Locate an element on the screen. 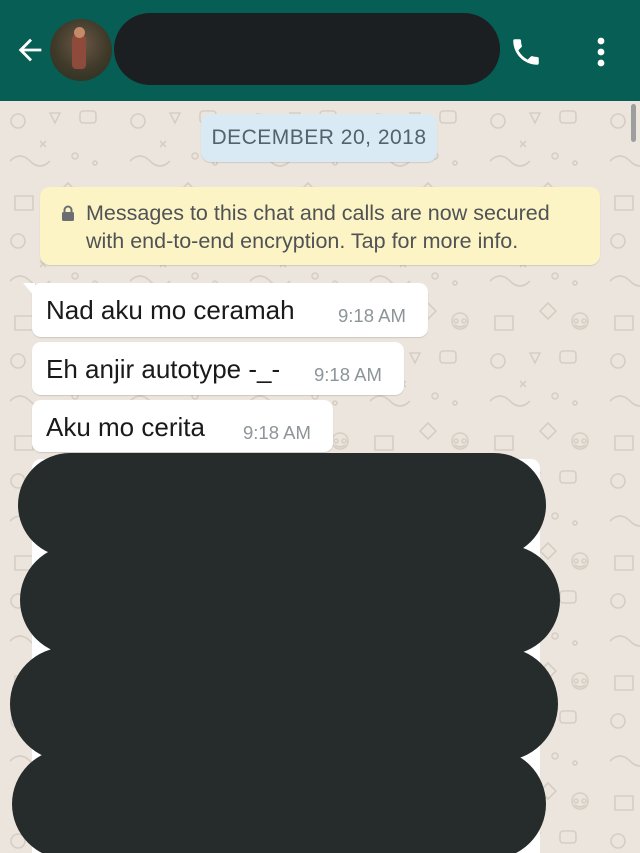 The width and height of the screenshot is (640, 853). chat-header is located at coordinates (320, 50).